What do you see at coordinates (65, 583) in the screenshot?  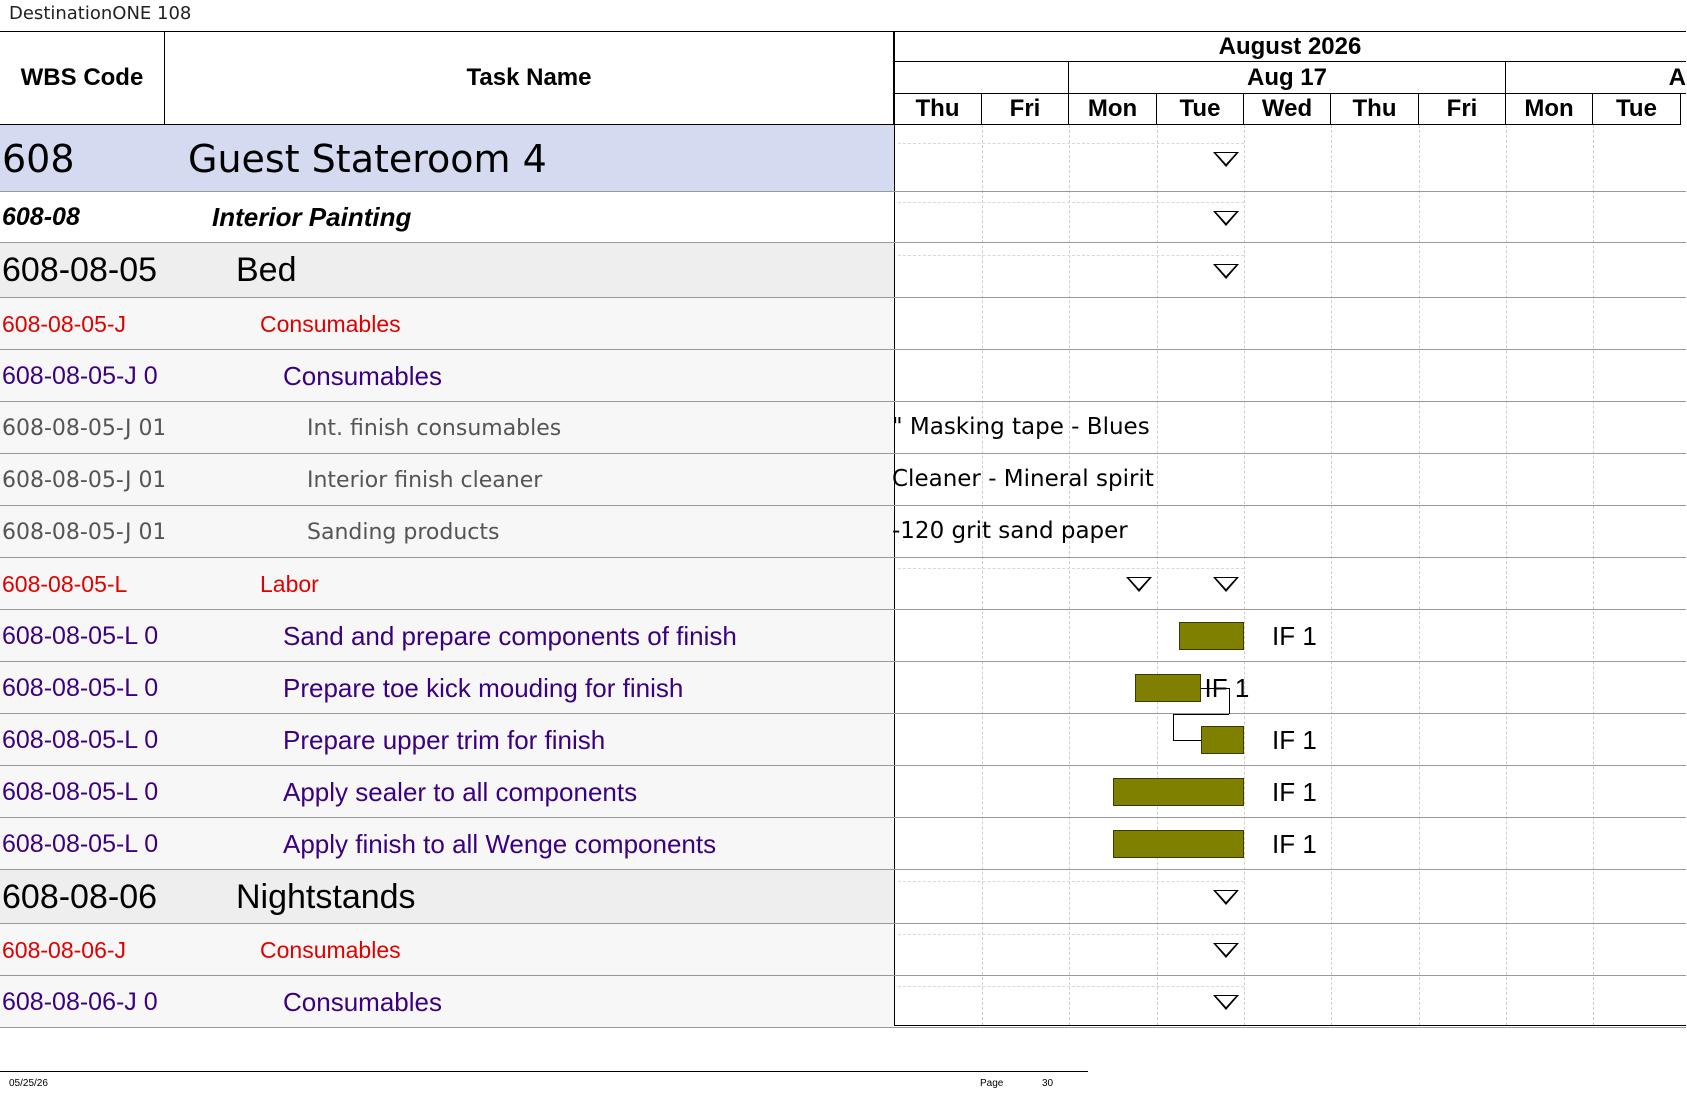 I see `wbs-code: 608-08-05-L` at bounding box center [65, 583].